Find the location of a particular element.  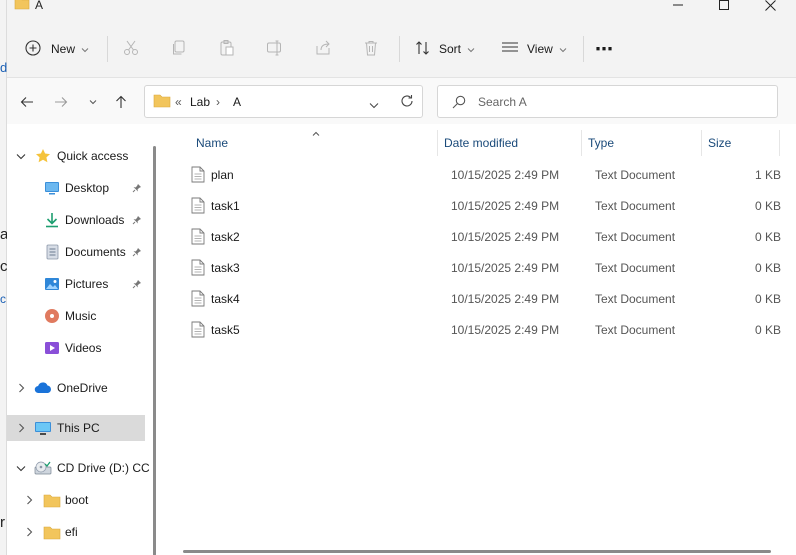

more-options-button: ⋯ is located at coordinates (604, 49).